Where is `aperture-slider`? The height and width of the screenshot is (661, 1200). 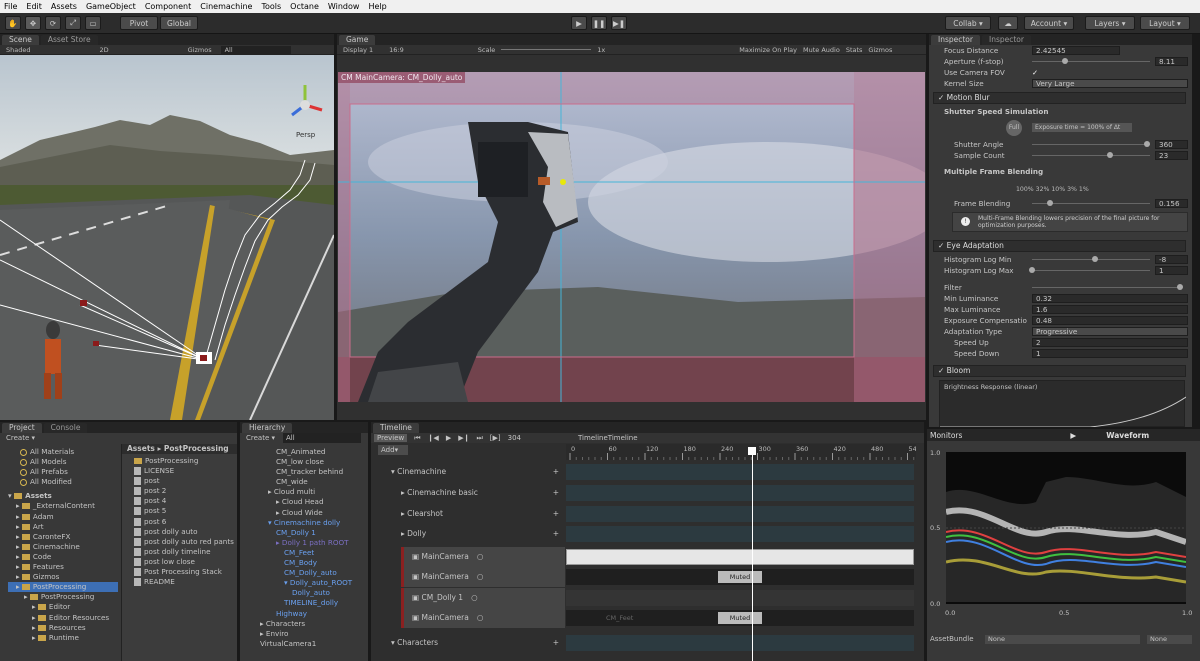
aperture-slider is located at coordinates (1091, 61).